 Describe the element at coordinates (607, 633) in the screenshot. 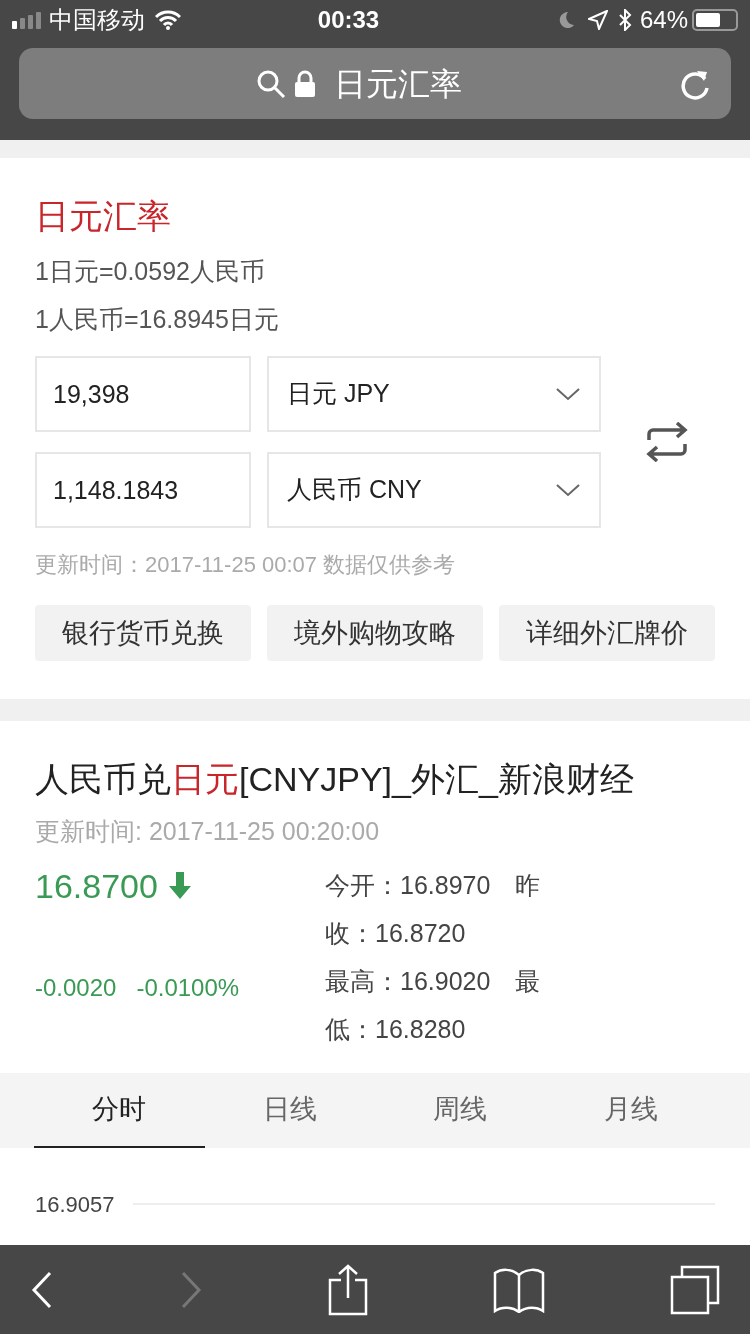

I see `link-button: 详细外汇牌价` at that location.